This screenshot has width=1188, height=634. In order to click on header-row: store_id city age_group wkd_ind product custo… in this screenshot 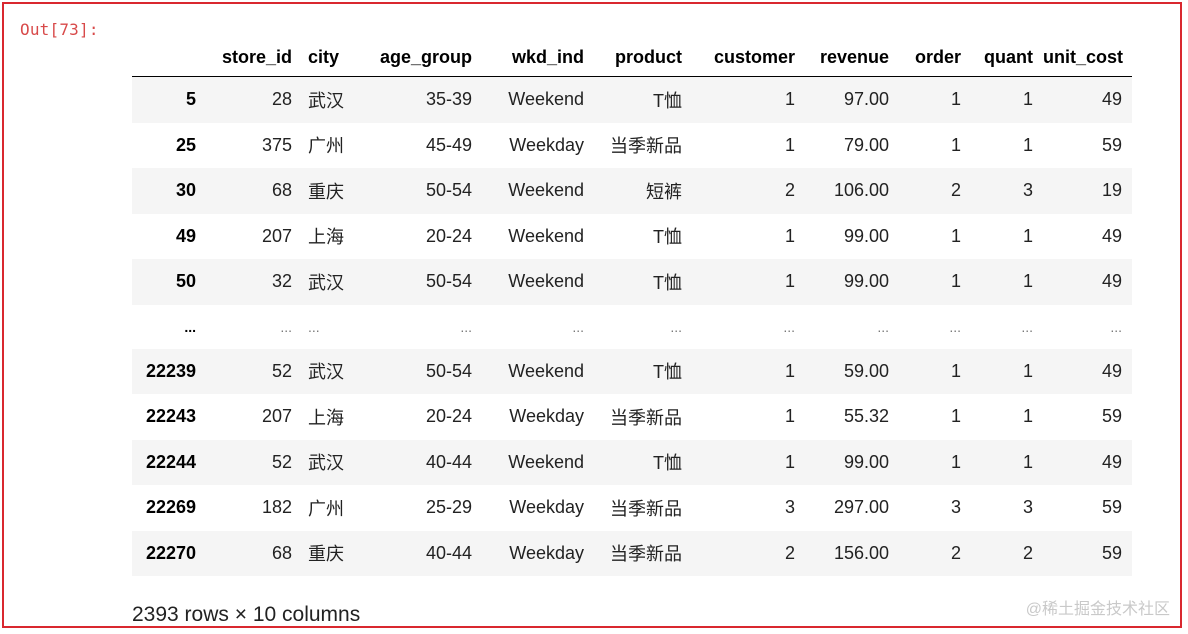, I will do `click(632, 57)`.